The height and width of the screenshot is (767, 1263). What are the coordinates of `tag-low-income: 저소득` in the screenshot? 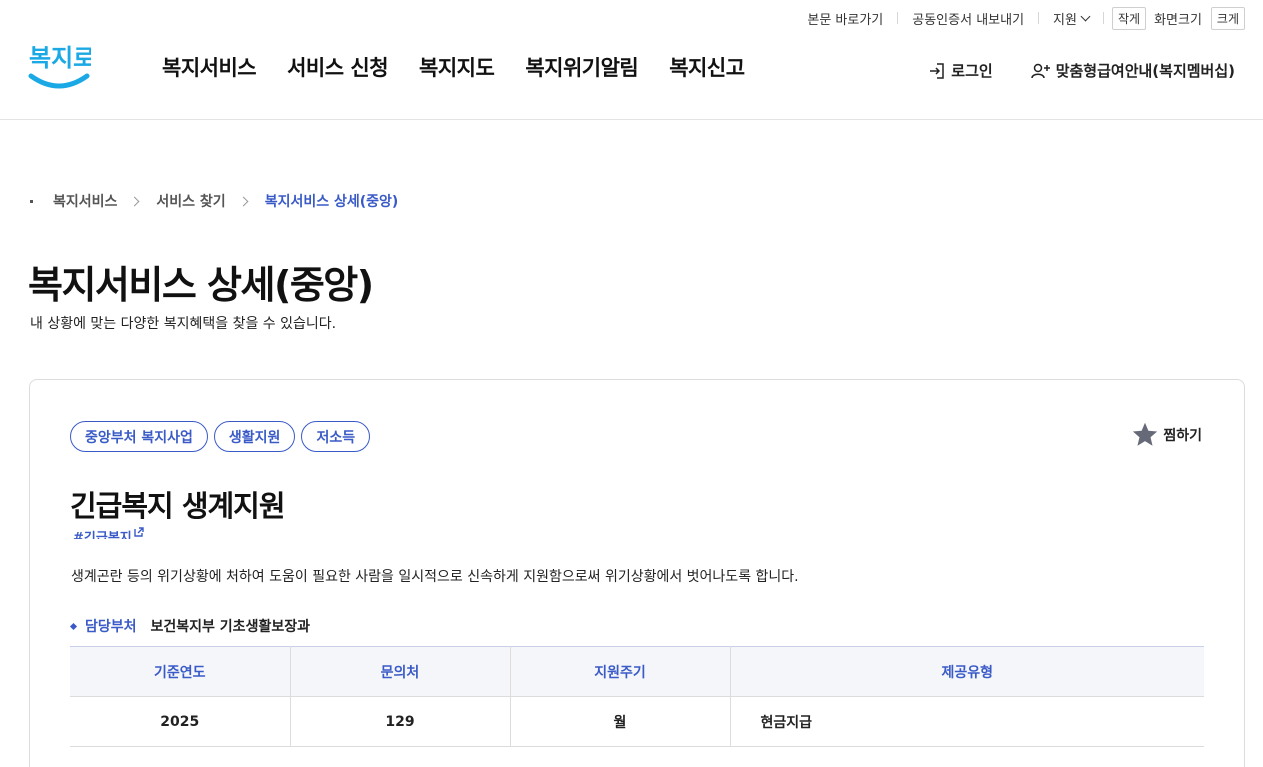 It's located at (336, 436).